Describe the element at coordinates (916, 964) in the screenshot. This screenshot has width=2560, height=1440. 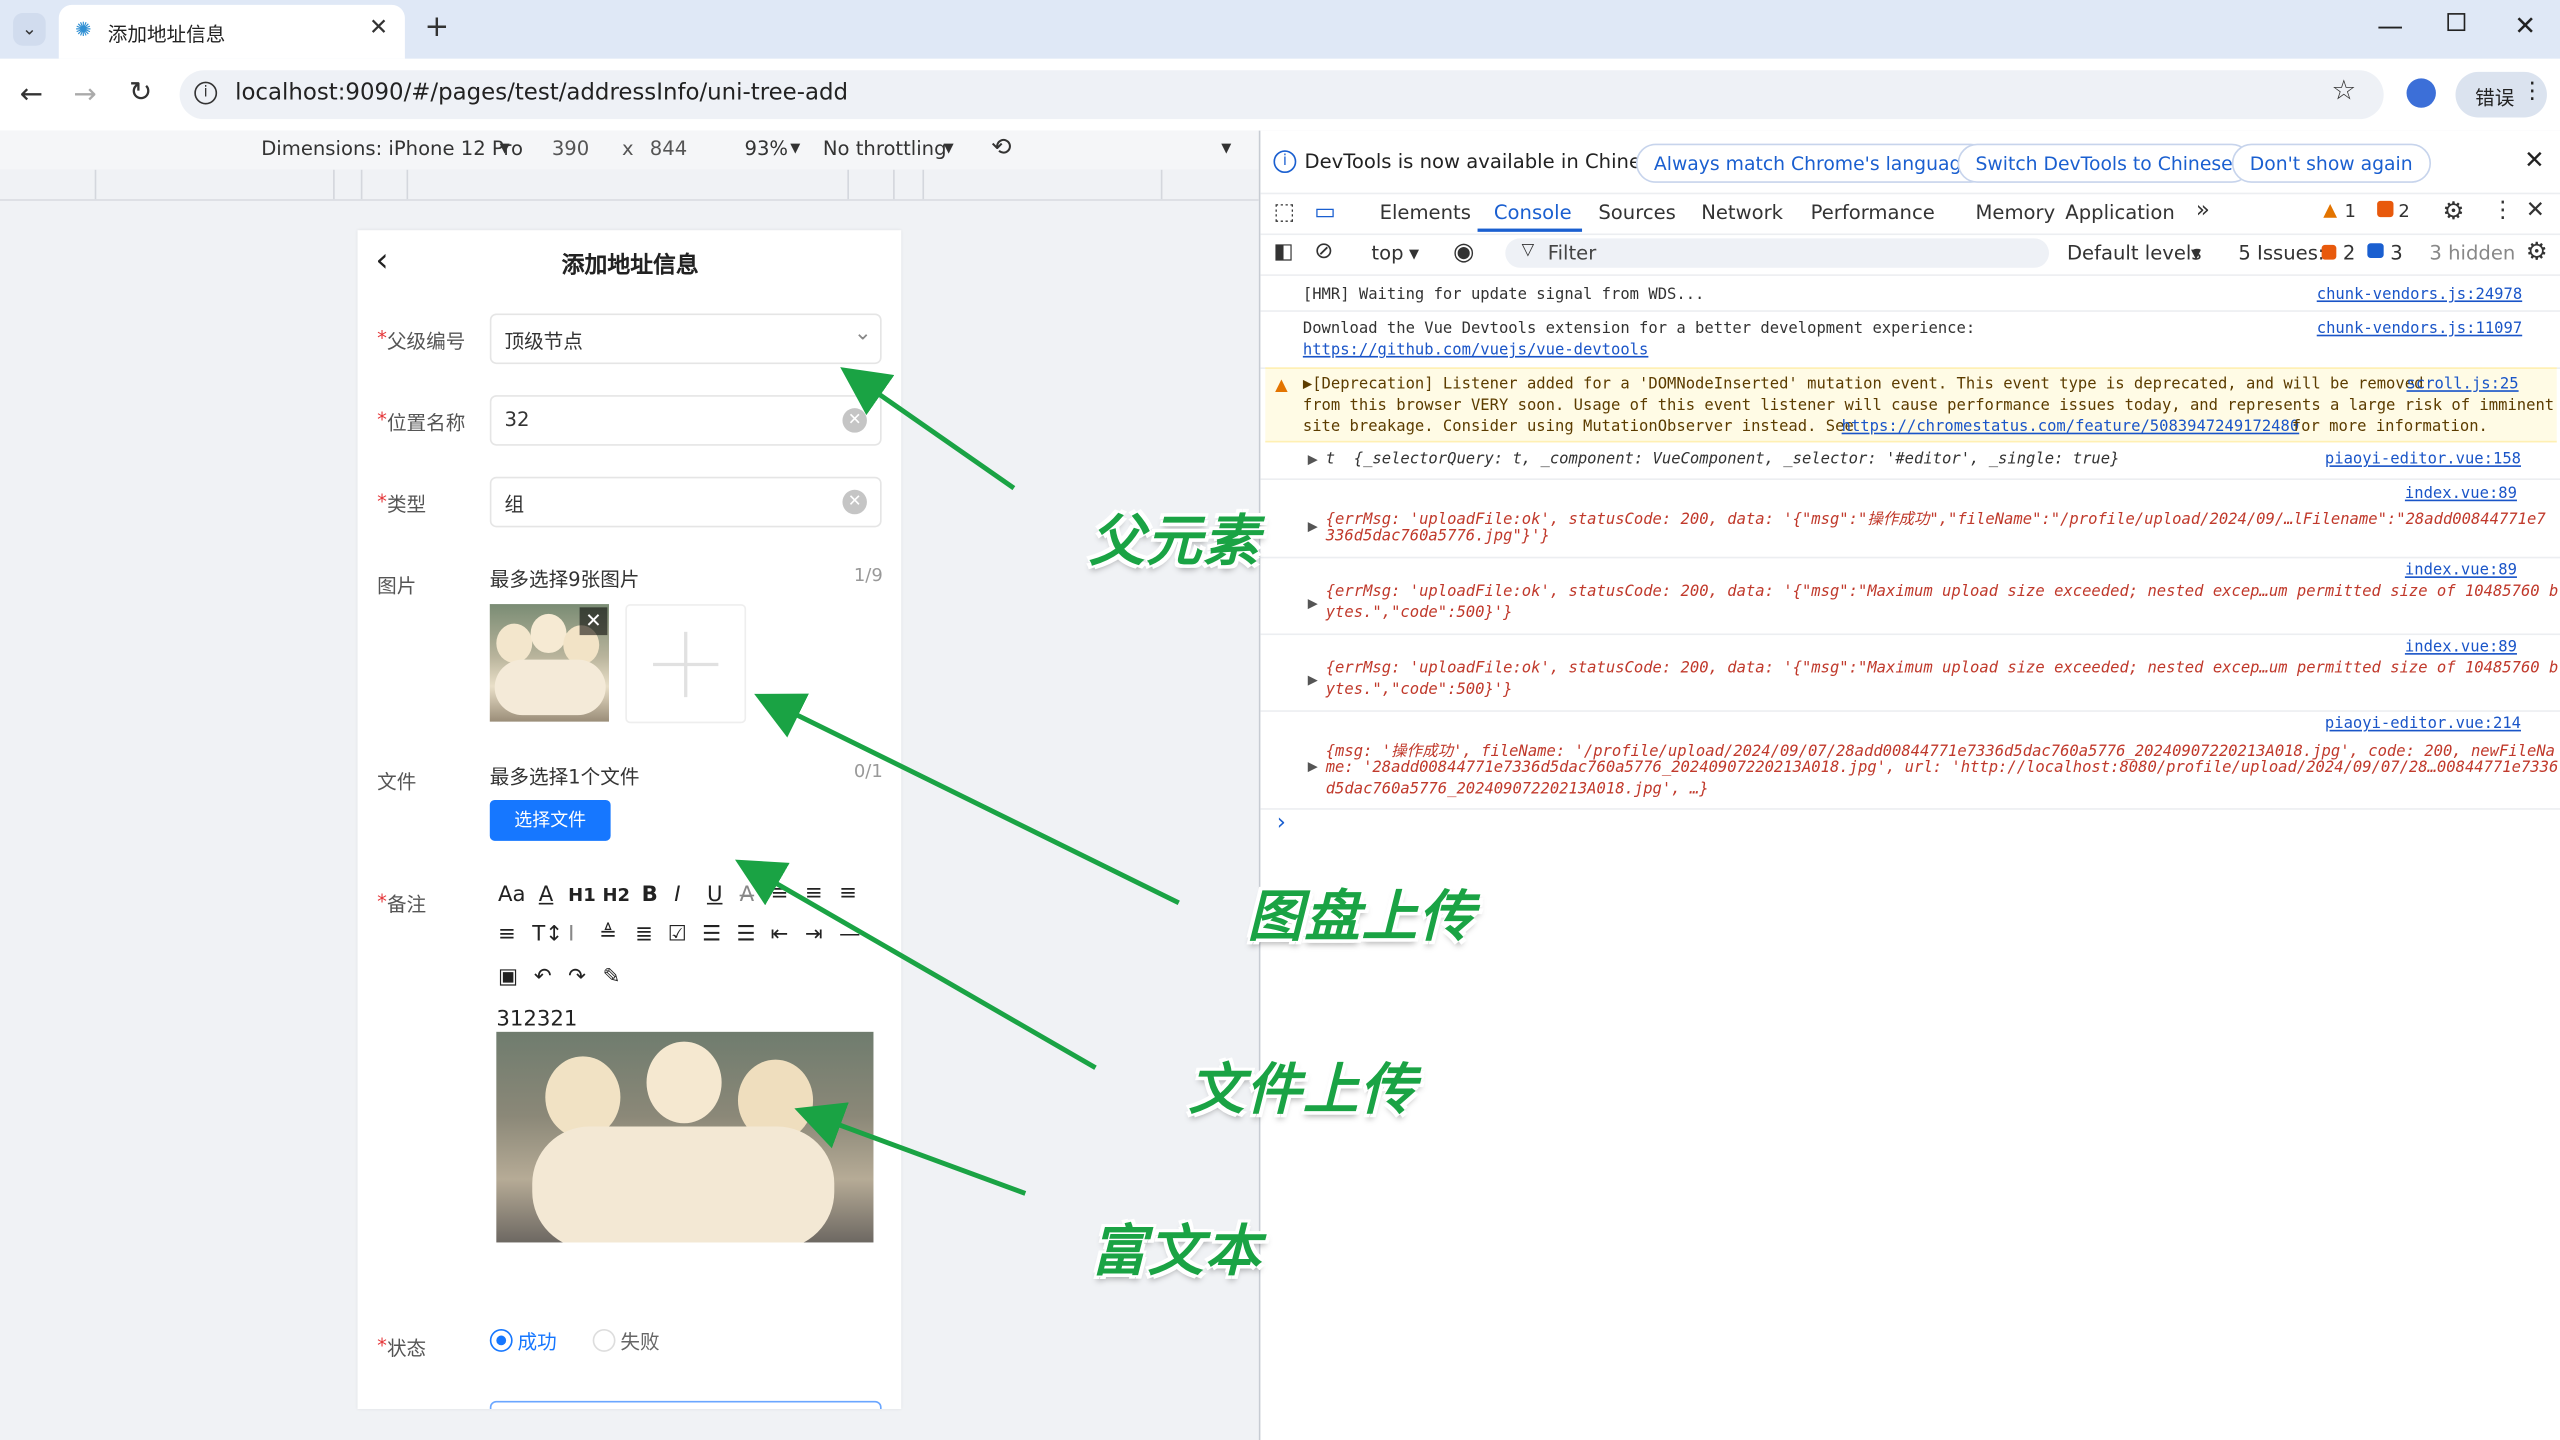
I see `arrow-to-file-upload` at that location.